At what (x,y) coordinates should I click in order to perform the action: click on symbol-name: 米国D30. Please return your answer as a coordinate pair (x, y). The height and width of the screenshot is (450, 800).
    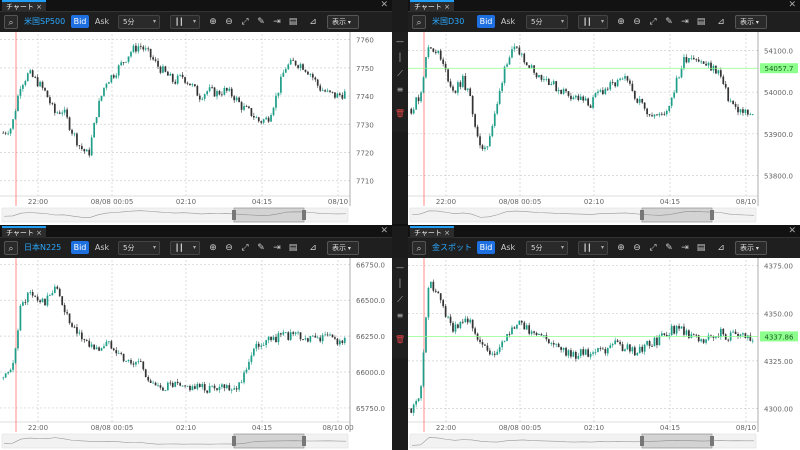
    Looking at the image, I should click on (448, 22).